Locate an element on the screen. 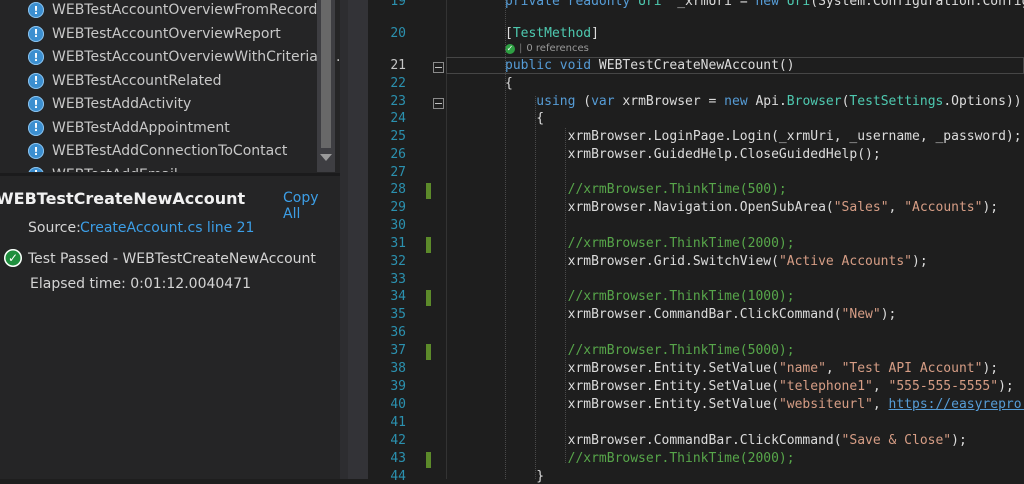 The width and height of the screenshot is (1024, 484). code-line: public void WEBTestCreateNewAccount() is located at coordinates (650, 65).